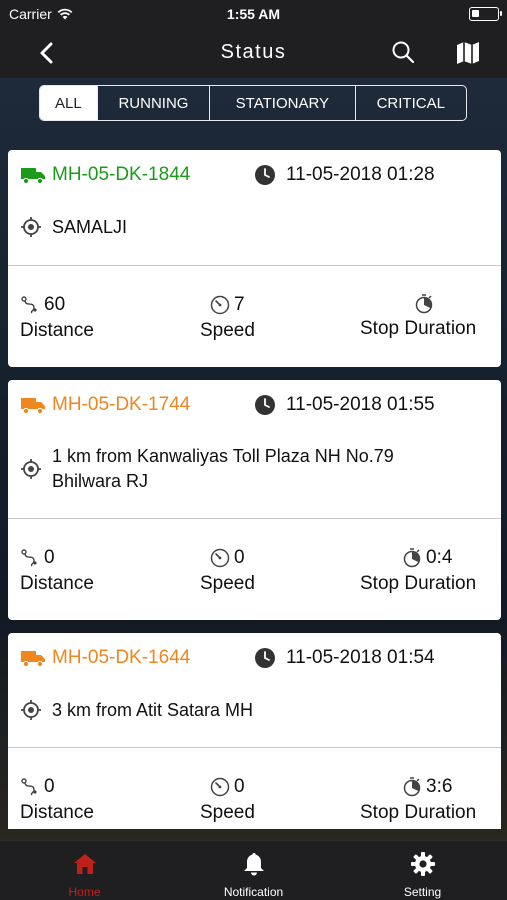  Describe the element at coordinates (84, 892) in the screenshot. I see `tab-home-label: Home` at that location.